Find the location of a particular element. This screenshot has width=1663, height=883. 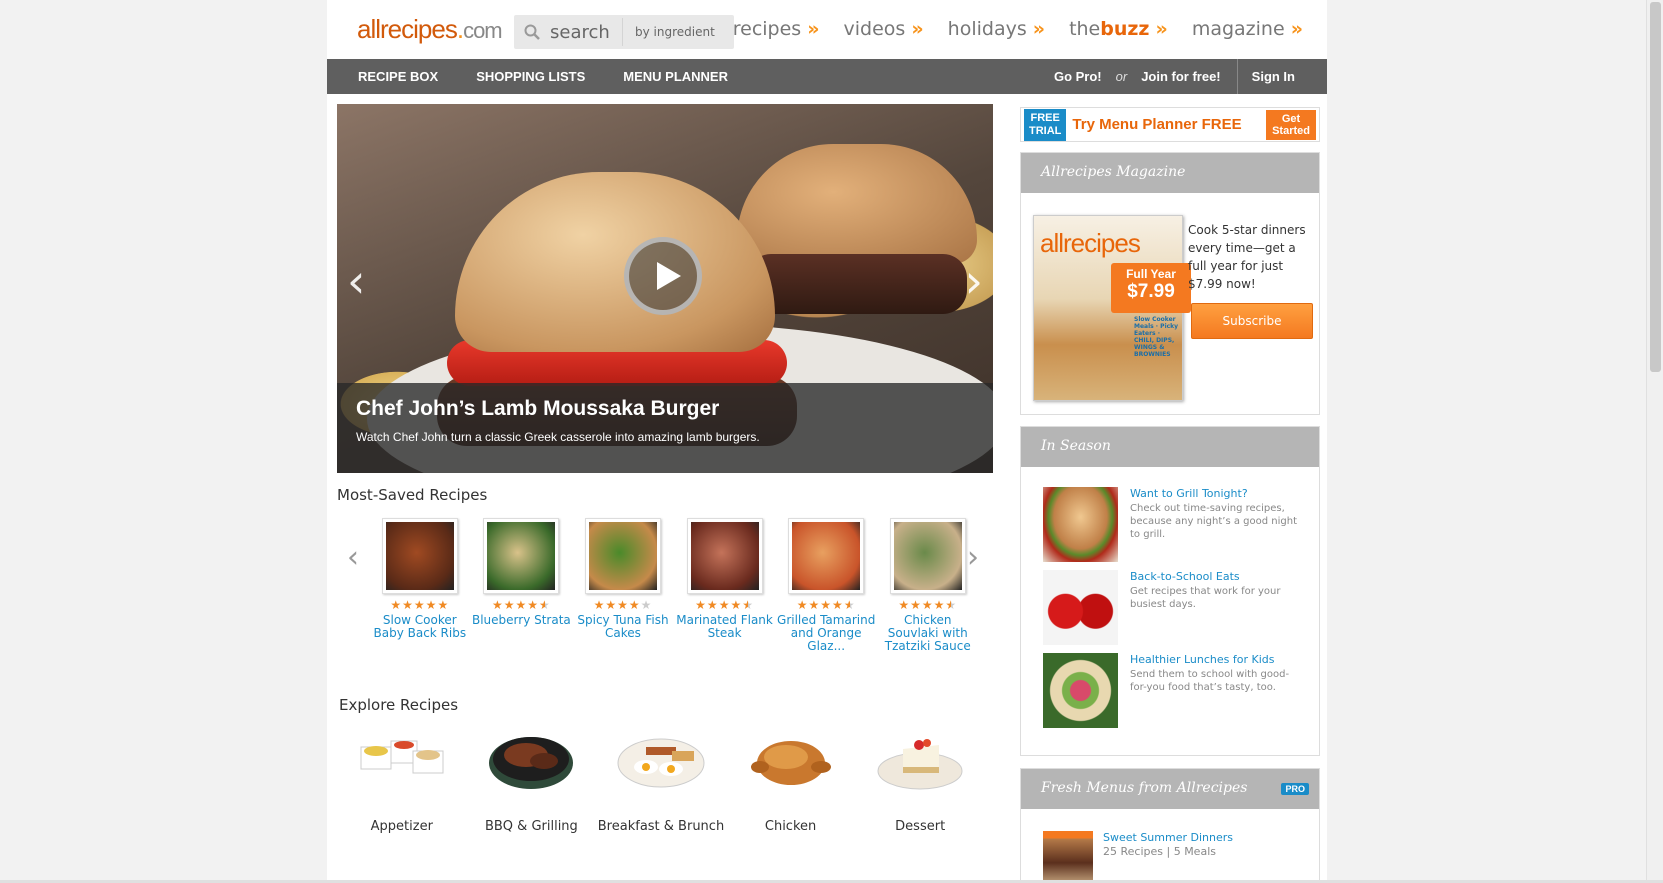

hero-title: Chef John’s Lamb Moussaka Burger is located at coordinates (537, 409).